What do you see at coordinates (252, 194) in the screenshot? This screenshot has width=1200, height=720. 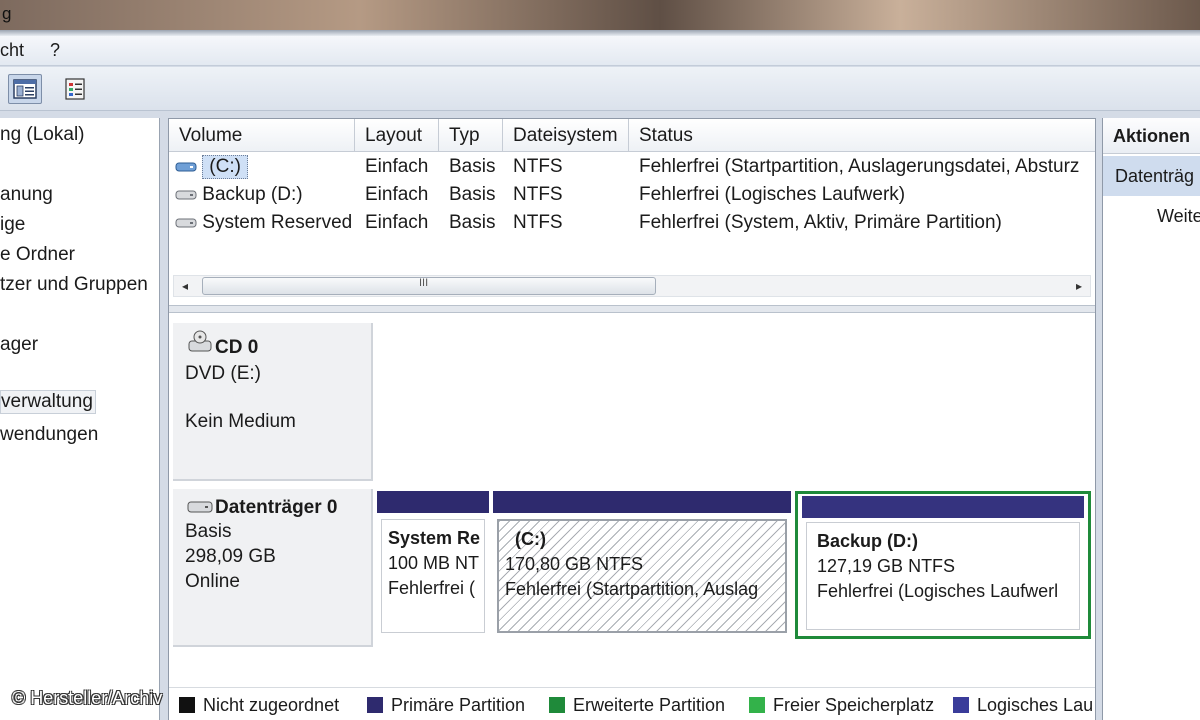 I see `volume-name: Backup (D:)` at bounding box center [252, 194].